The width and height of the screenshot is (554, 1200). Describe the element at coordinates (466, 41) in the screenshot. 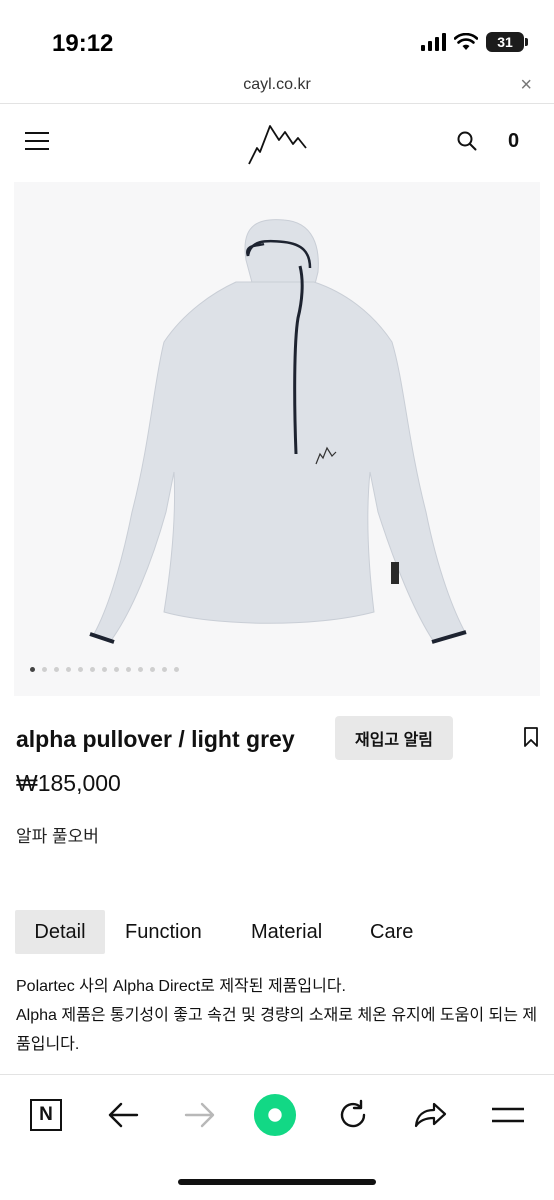

I see `wifi-icon` at that location.